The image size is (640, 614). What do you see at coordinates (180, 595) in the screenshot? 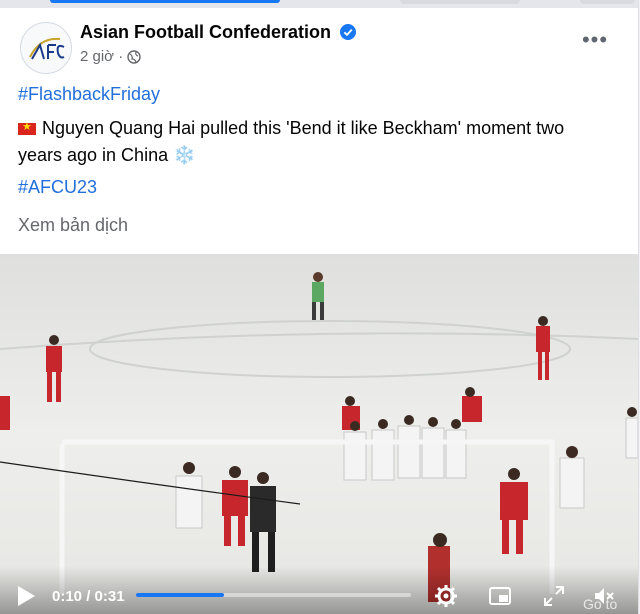
I see `video-progress-fill` at bounding box center [180, 595].